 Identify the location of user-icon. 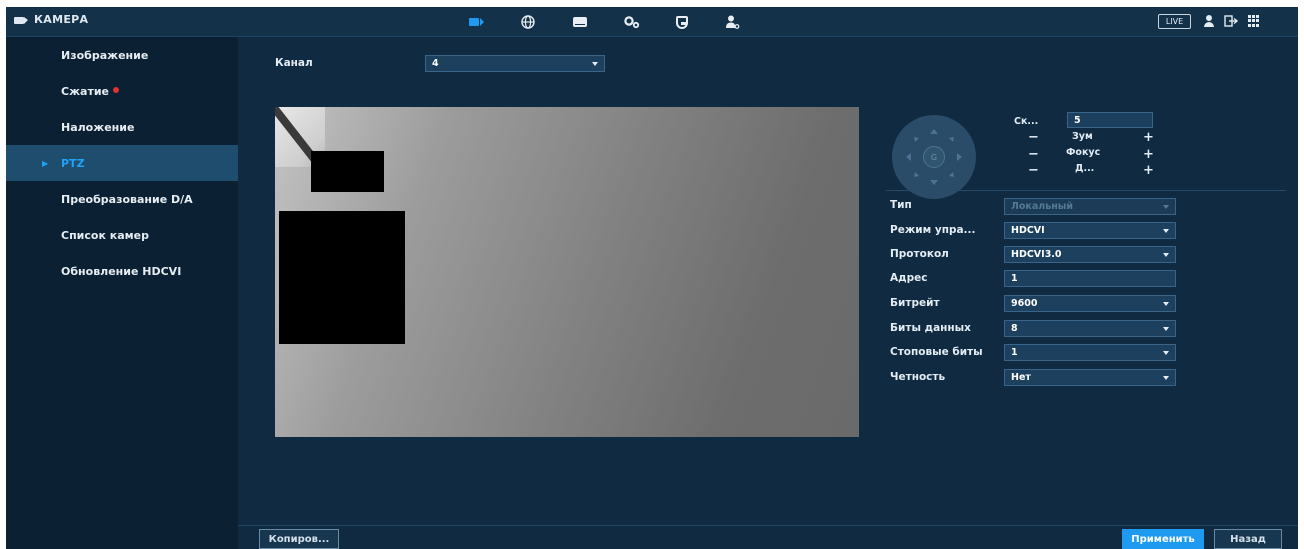
(1209, 21).